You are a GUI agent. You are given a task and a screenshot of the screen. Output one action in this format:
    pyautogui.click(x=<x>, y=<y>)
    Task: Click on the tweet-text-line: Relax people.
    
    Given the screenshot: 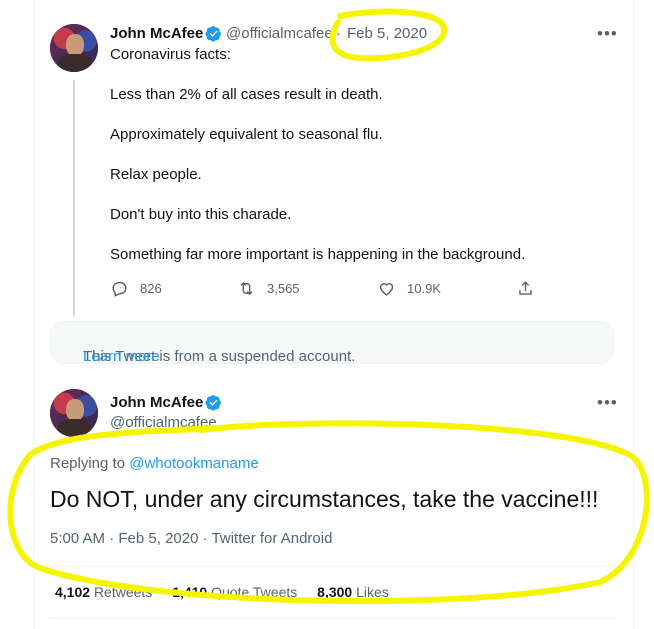 What is the action you would take?
    pyautogui.click(x=156, y=174)
    